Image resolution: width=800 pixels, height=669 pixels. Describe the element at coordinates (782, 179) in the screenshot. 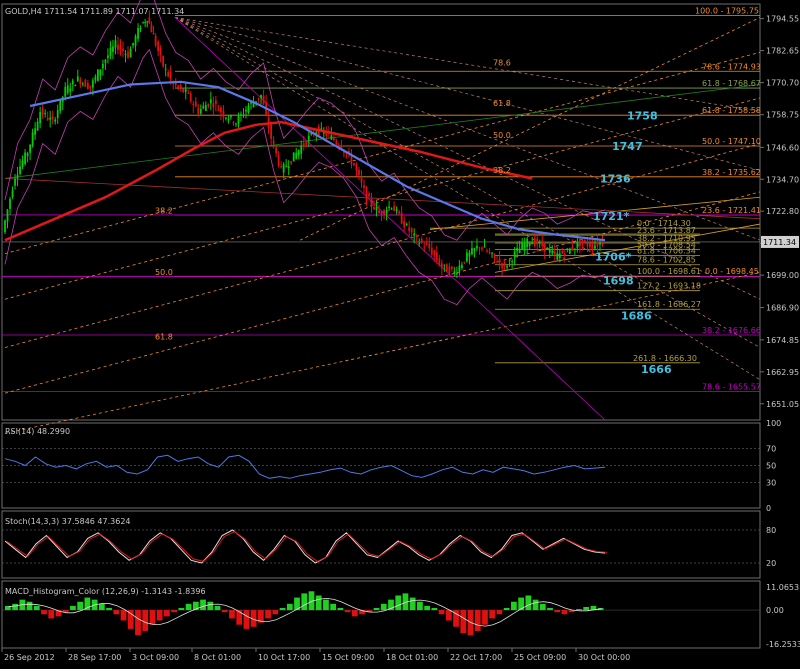

I see `y-tick-label: 1734.70` at that location.